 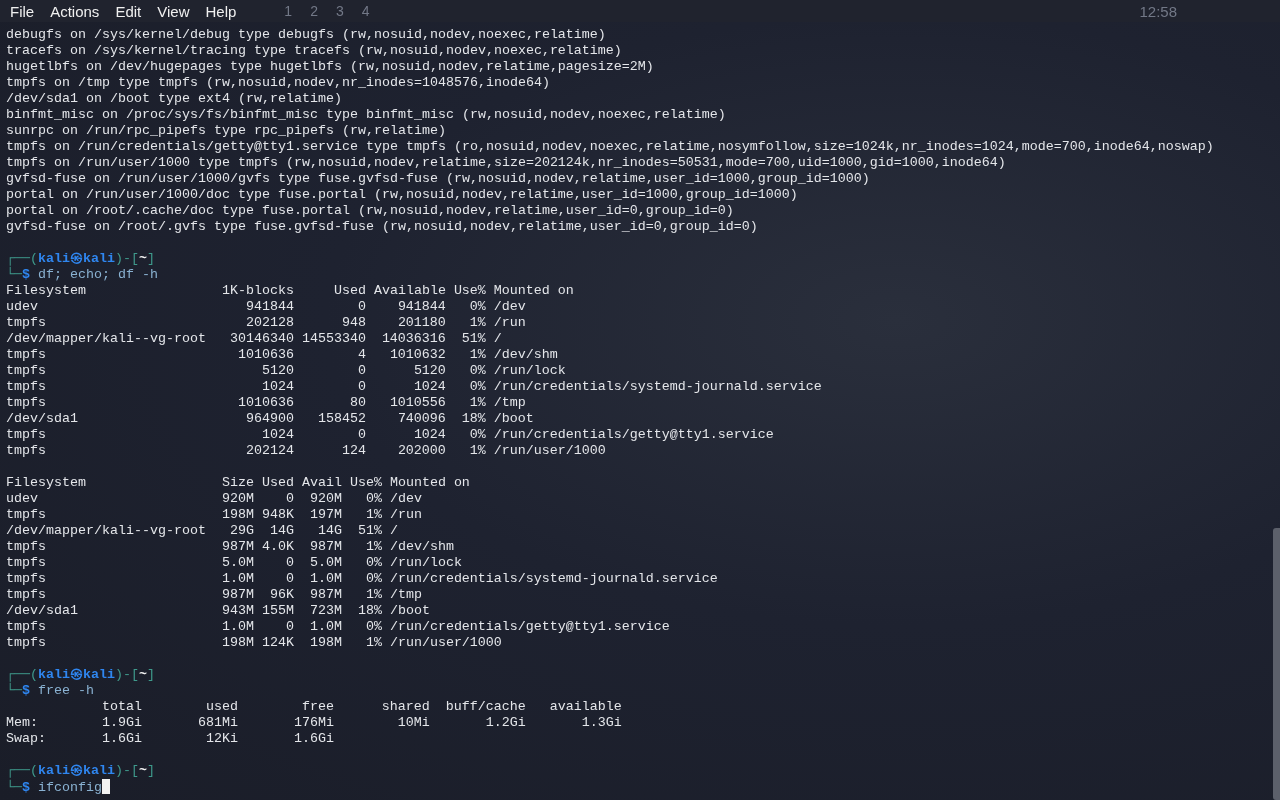 I want to click on table-cell-text: 202124, so click(x=269, y=451).